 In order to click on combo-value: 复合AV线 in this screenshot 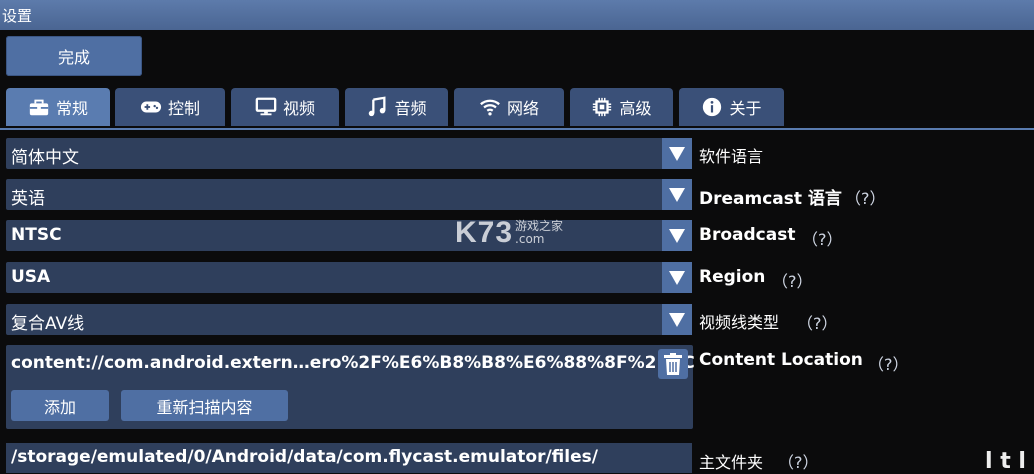, I will do `click(48, 324)`.